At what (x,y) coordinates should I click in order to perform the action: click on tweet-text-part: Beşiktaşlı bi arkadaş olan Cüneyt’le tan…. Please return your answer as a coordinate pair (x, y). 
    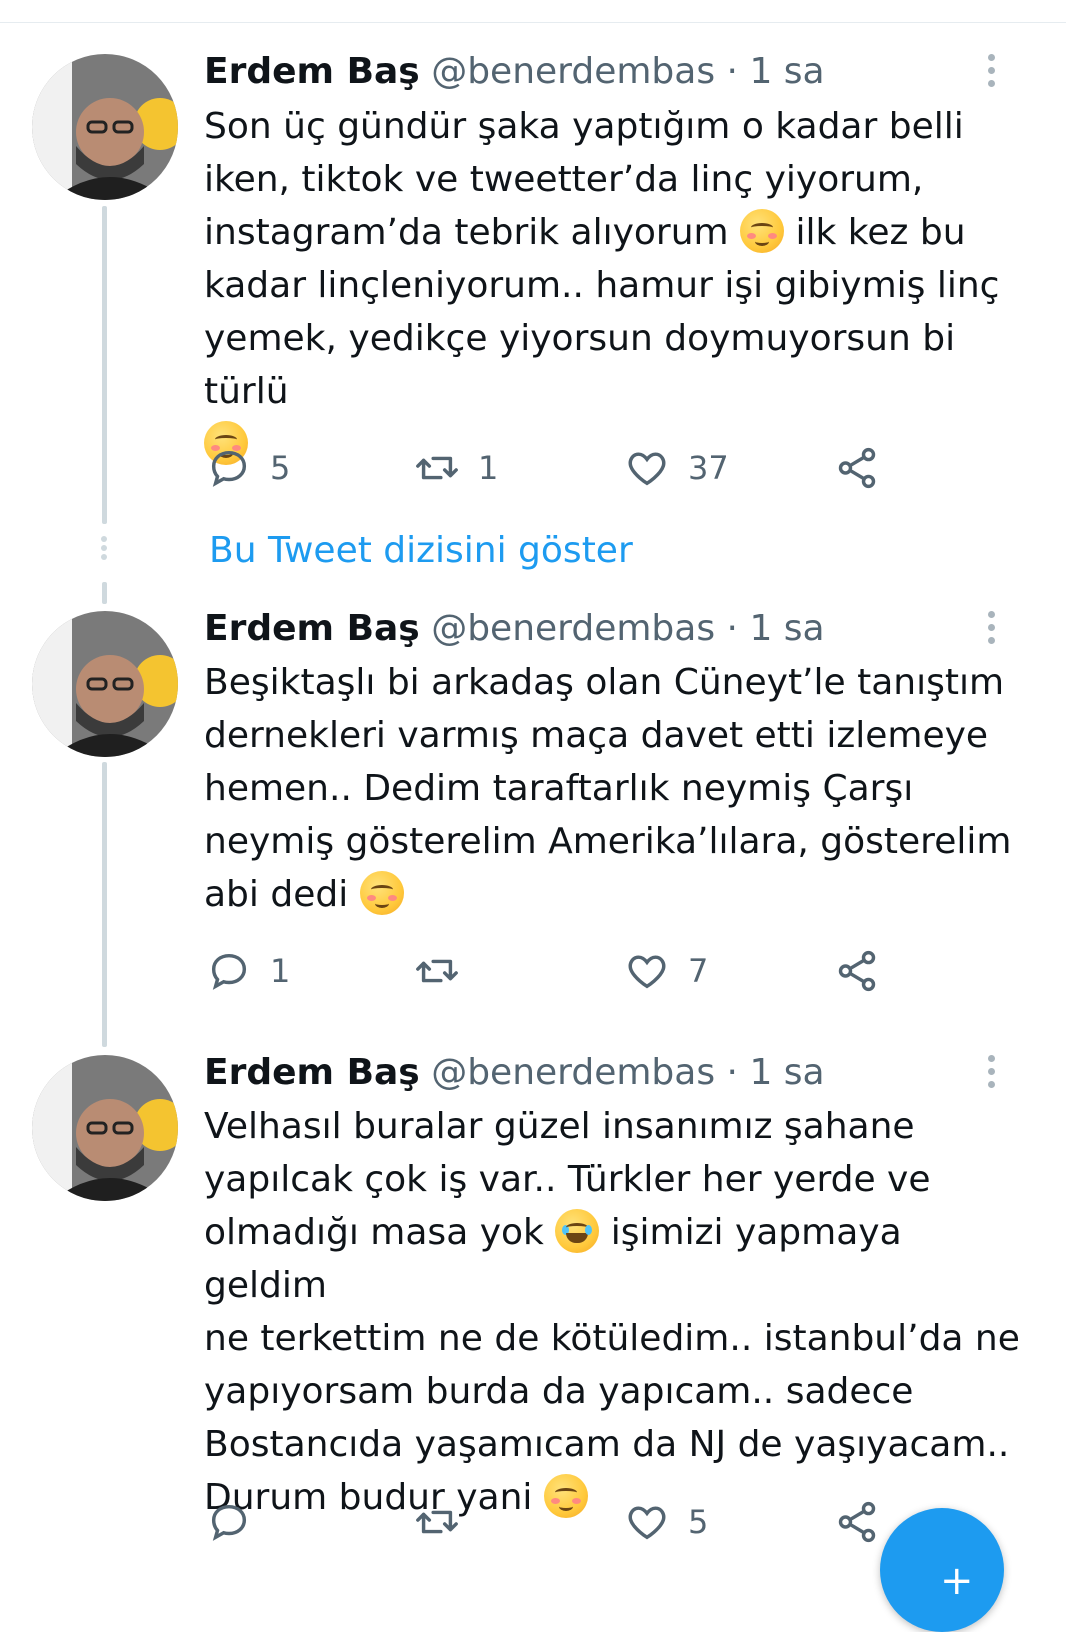
    Looking at the image, I should click on (608, 788).